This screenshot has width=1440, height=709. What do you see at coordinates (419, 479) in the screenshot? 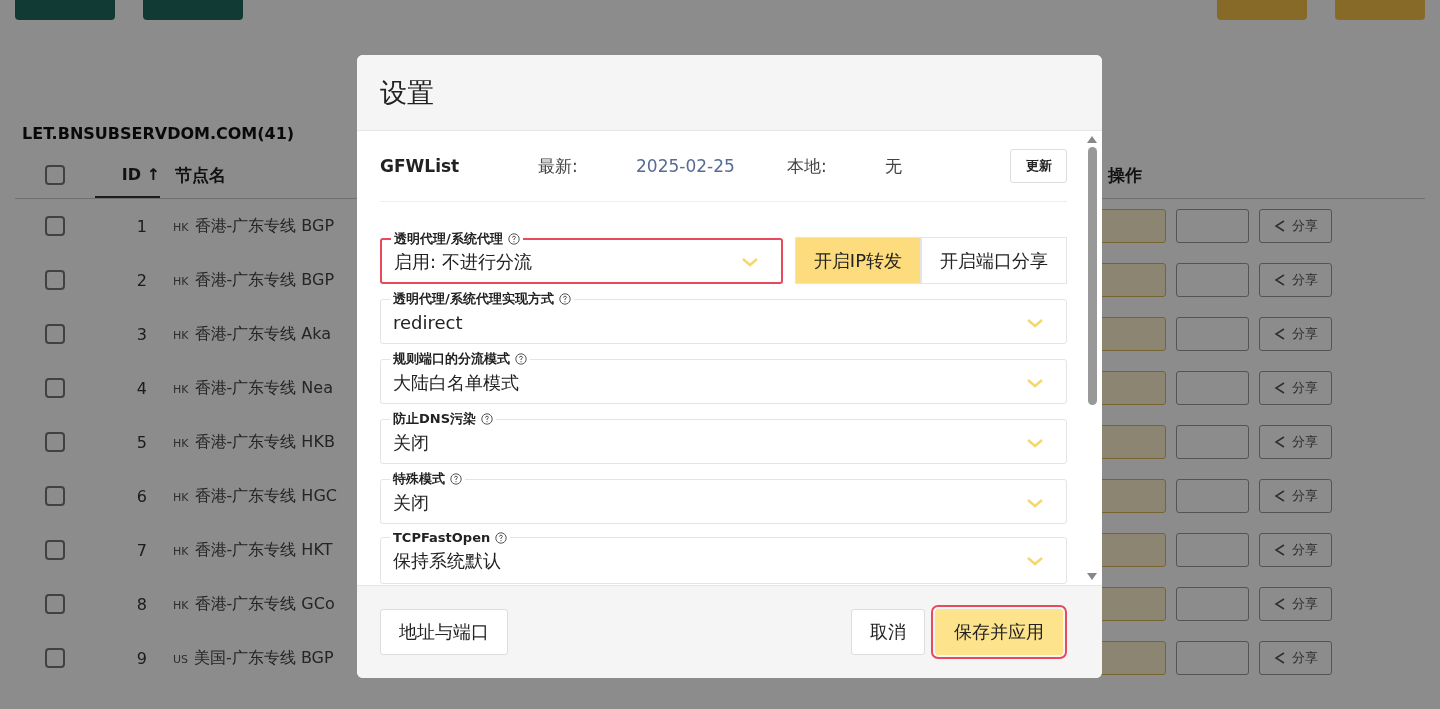
I see `field-label: 特殊模式` at bounding box center [419, 479].